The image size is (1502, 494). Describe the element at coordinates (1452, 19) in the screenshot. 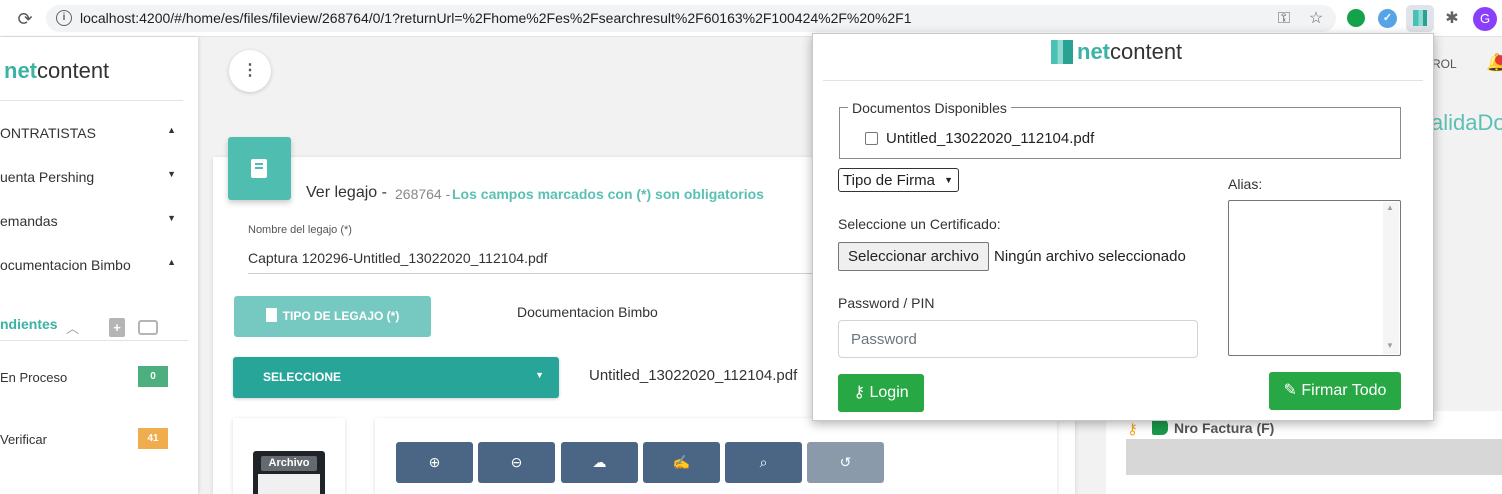

I see `extensions-puzzle-icon: ✱` at that location.